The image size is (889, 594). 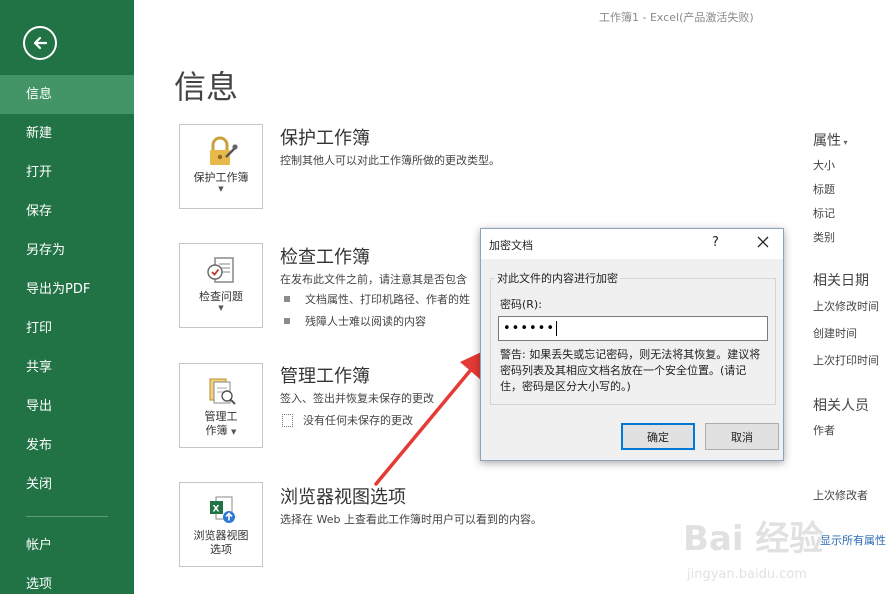 I want to click on nav-save: 保存, so click(x=67, y=211).